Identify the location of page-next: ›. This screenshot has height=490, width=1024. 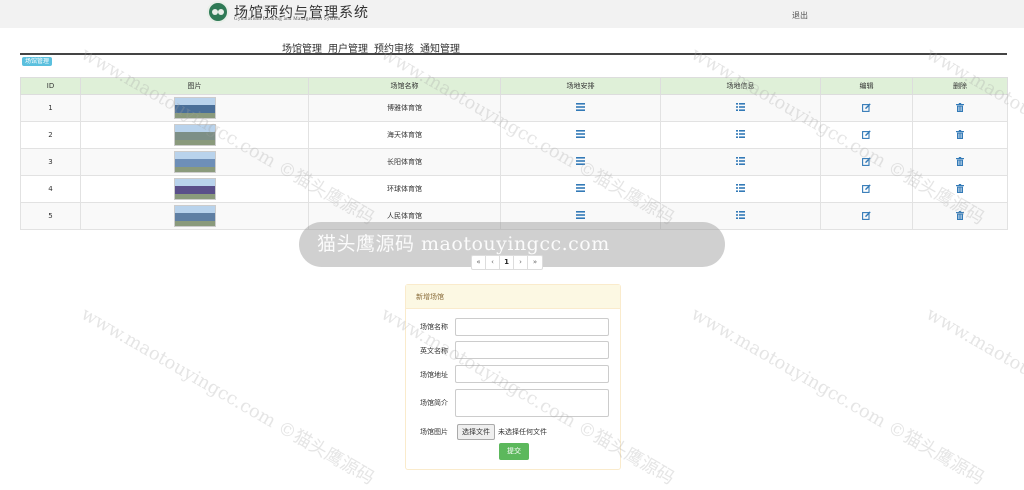
(521, 262).